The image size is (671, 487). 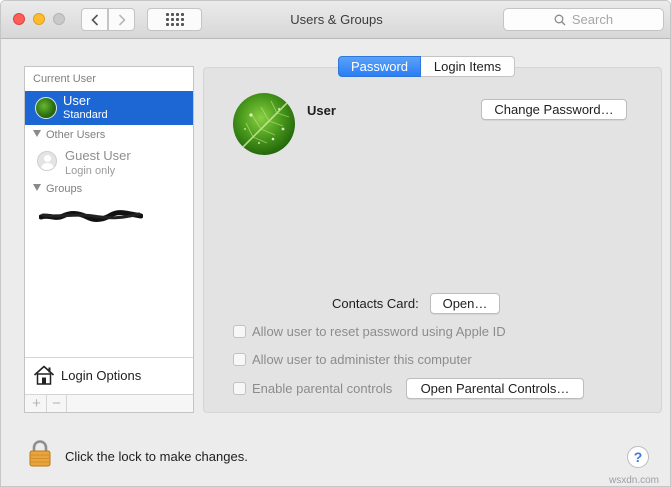 I want to click on admin-option: Allow user to administer this computer, so click(x=352, y=359).